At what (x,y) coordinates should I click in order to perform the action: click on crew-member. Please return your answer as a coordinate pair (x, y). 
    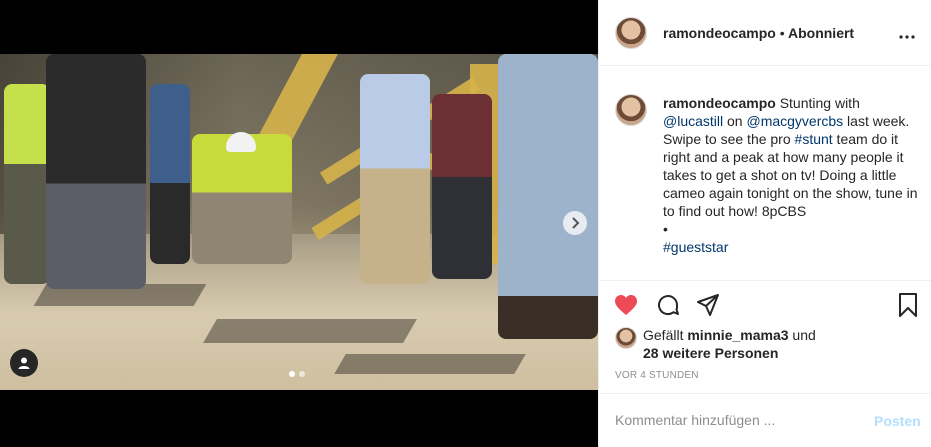
    Looking at the image, I should click on (170, 174).